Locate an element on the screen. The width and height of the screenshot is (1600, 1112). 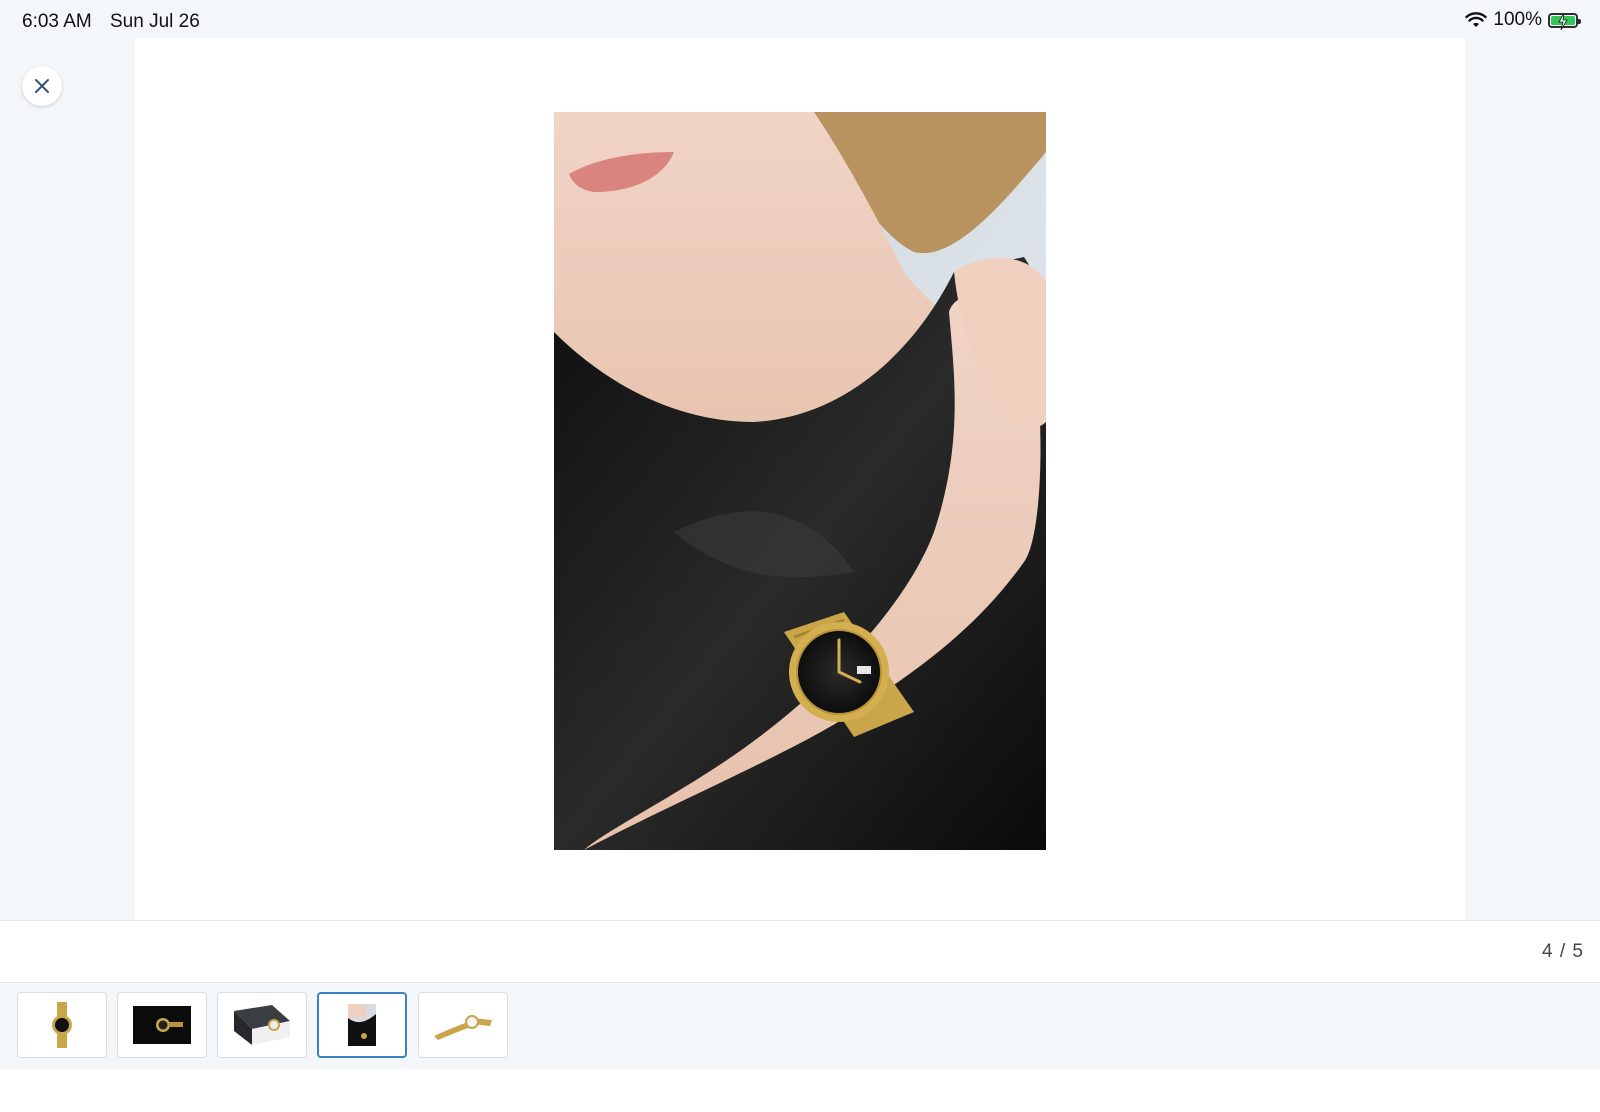
status-indicators: 100% is located at coordinates (1523, 20).